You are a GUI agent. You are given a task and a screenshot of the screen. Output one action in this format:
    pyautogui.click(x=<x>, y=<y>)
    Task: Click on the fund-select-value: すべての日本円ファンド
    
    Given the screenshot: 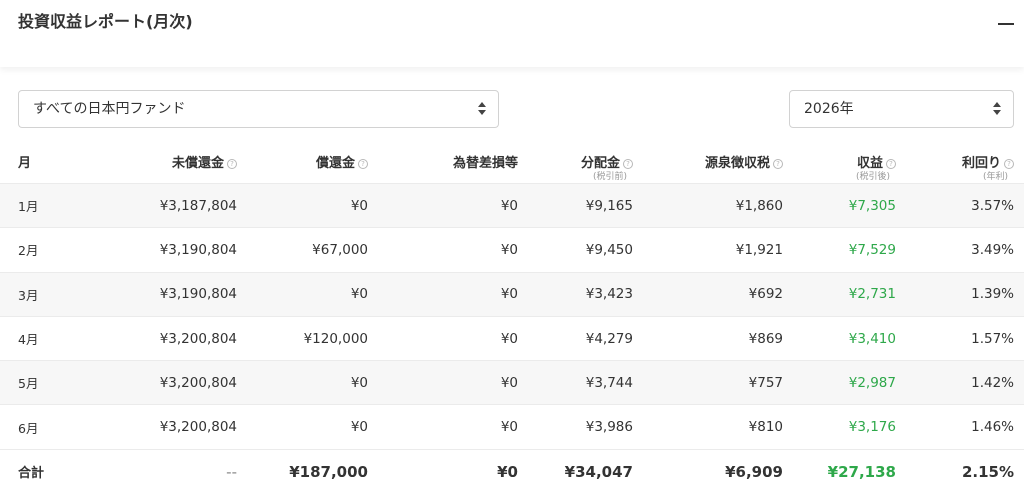 What is the action you would take?
    pyautogui.click(x=109, y=109)
    